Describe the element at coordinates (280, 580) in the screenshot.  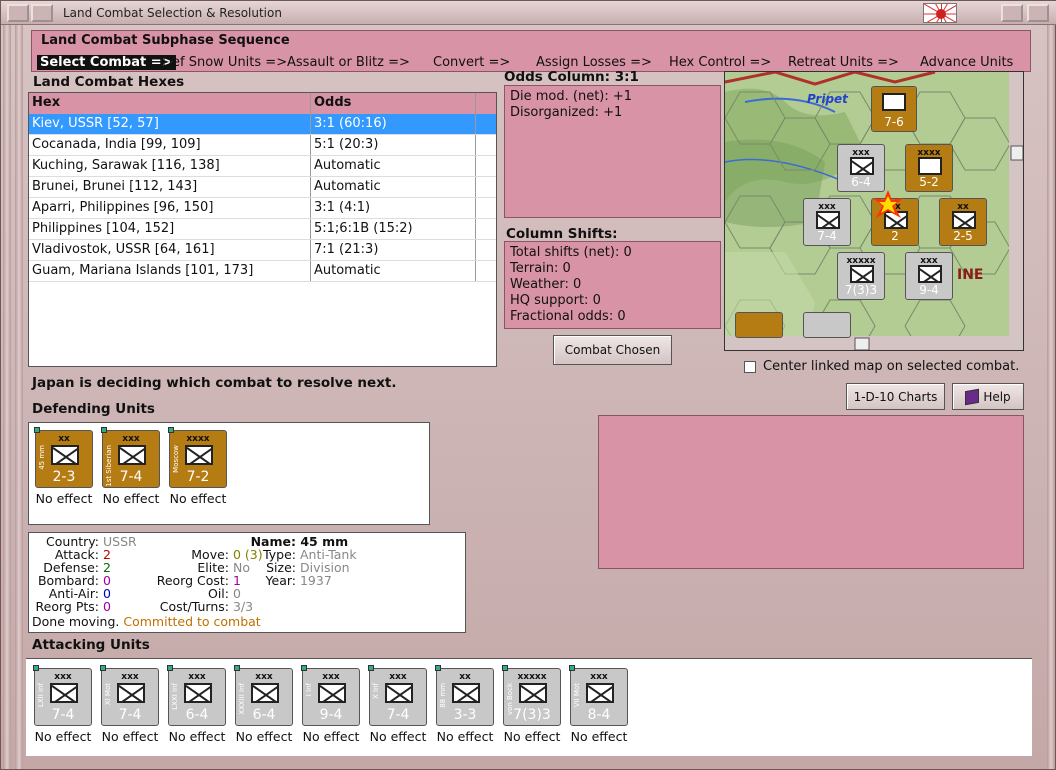
I see `year-label: Year:` at that location.